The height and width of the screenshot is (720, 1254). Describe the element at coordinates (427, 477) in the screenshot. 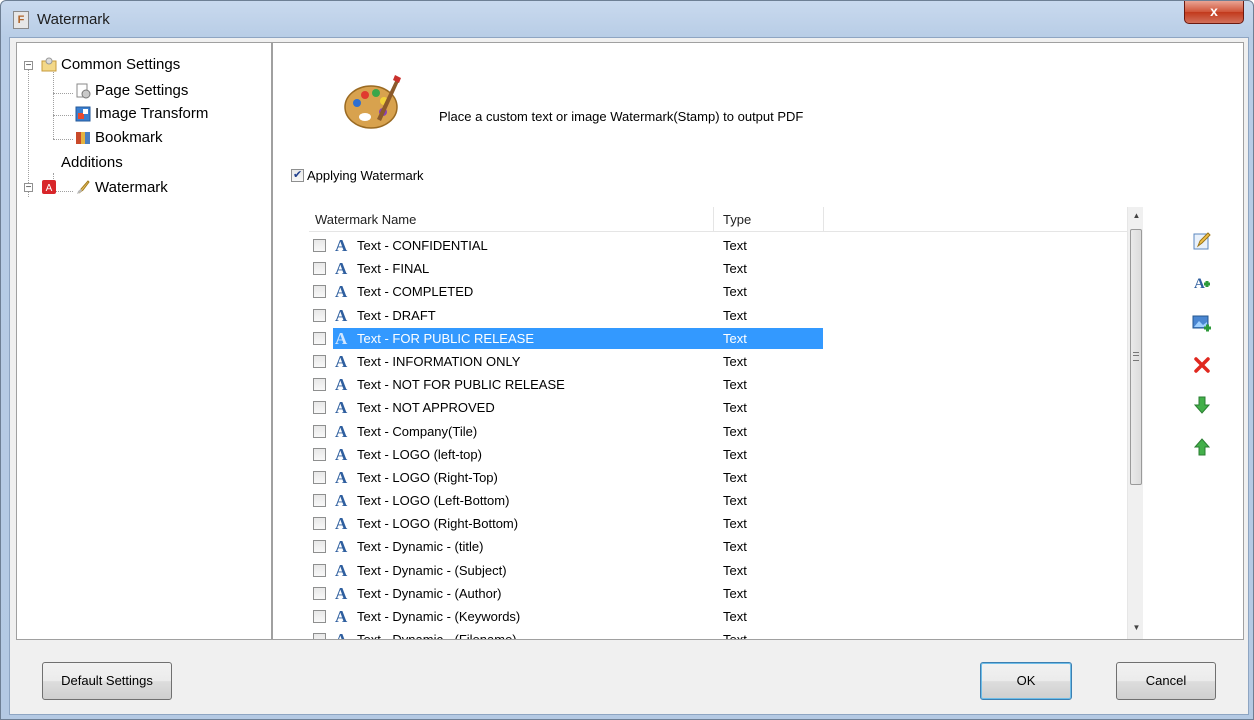

I see `watermark-name: Text - LOGO (Right-Top)` at that location.